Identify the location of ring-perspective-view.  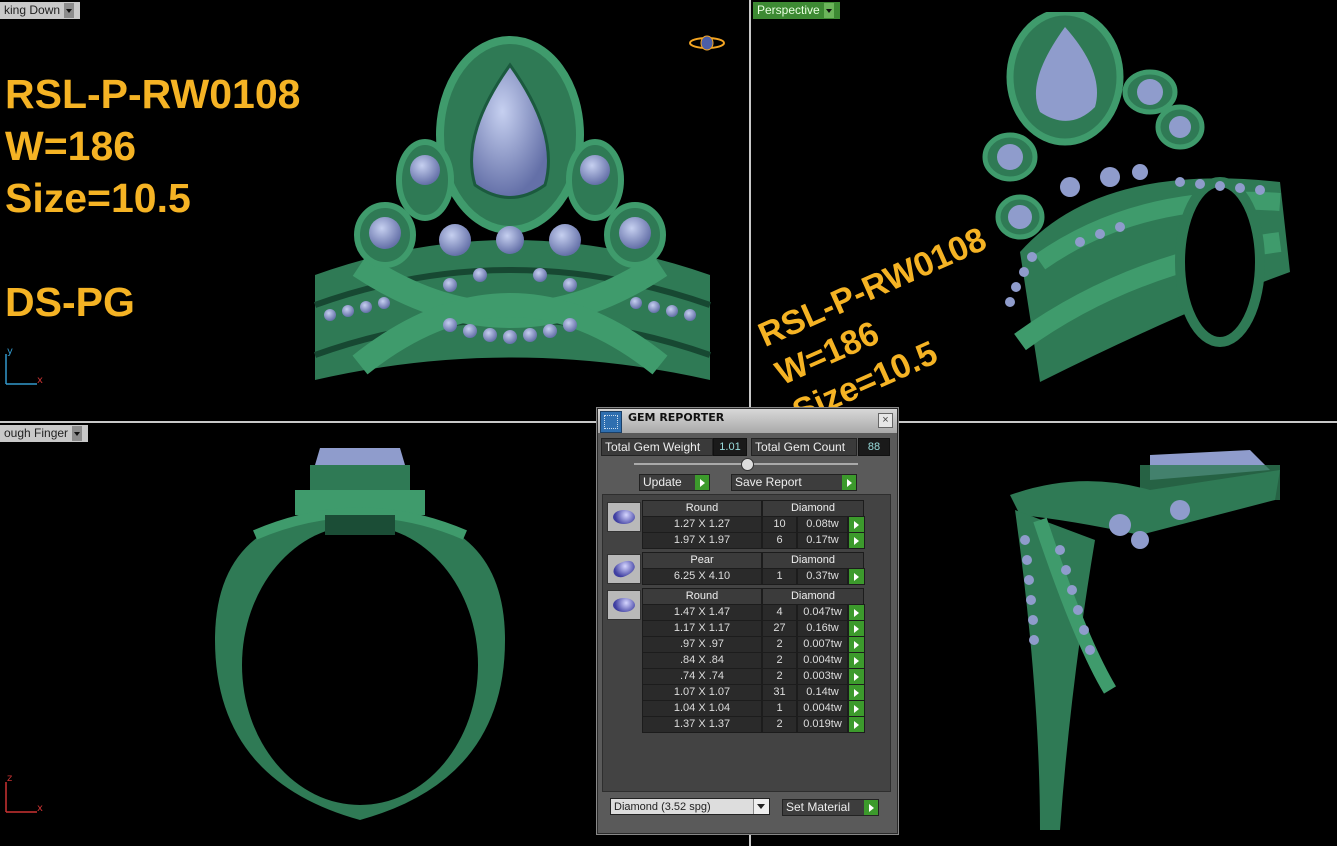
(1136, 197).